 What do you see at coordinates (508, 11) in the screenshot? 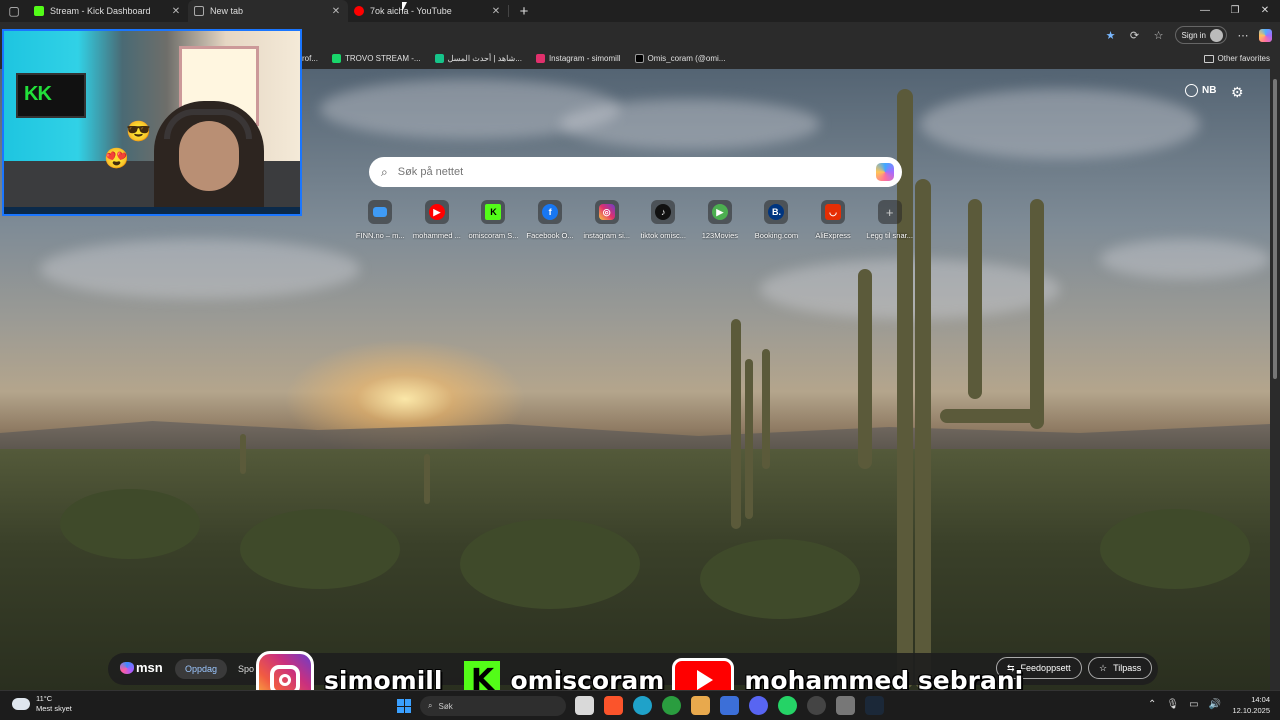
I see `tab-divider` at bounding box center [508, 11].